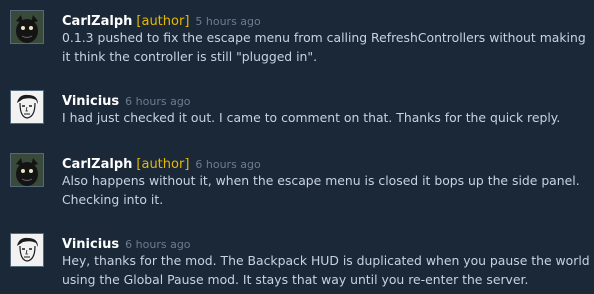 The image size is (594, 294). What do you see at coordinates (228, 21) in the screenshot?
I see `timestamp: 5 hours ago` at bounding box center [228, 21].